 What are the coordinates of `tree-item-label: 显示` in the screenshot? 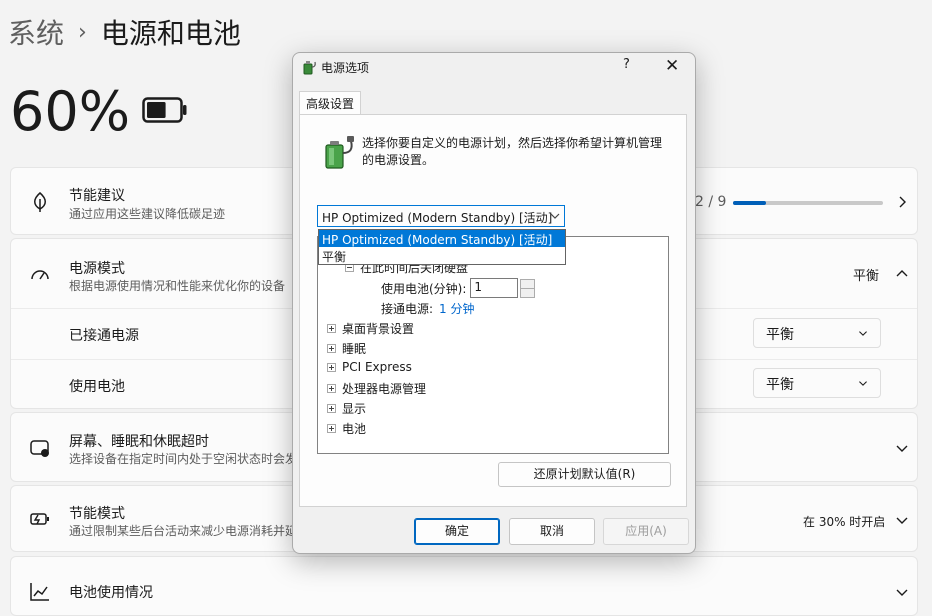 It's located at (354, 409).